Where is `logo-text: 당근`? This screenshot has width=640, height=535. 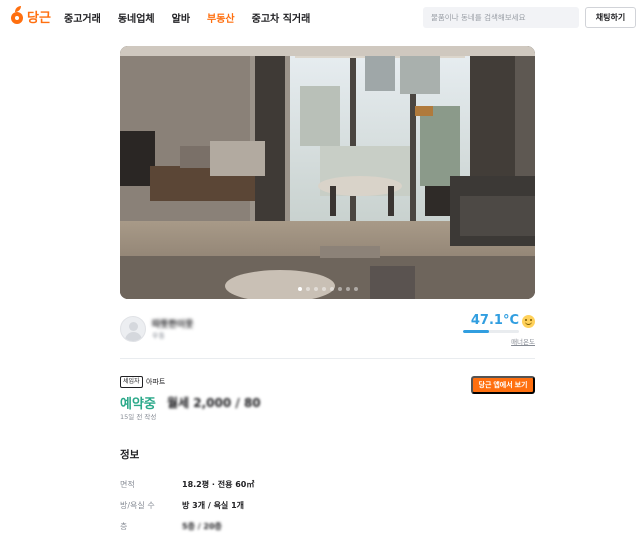 logo-text: 당근 is located at coordinates (39, 18).